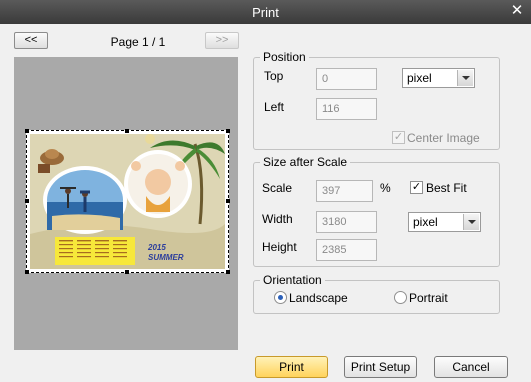 The height and width of the screenshot is (382, 531). I want to click on size-unit-value: pixel, so click(425, 222).